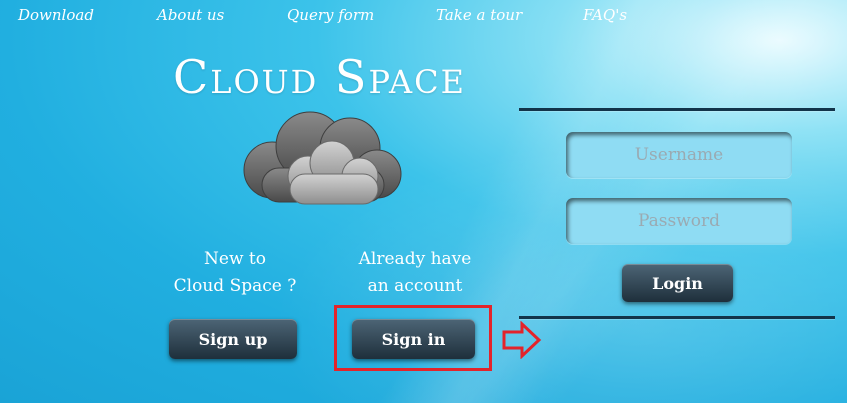  Describe the element at coordinates (235, 259) in the screenshot. I see `signup-caption-line1: New to` at that location.